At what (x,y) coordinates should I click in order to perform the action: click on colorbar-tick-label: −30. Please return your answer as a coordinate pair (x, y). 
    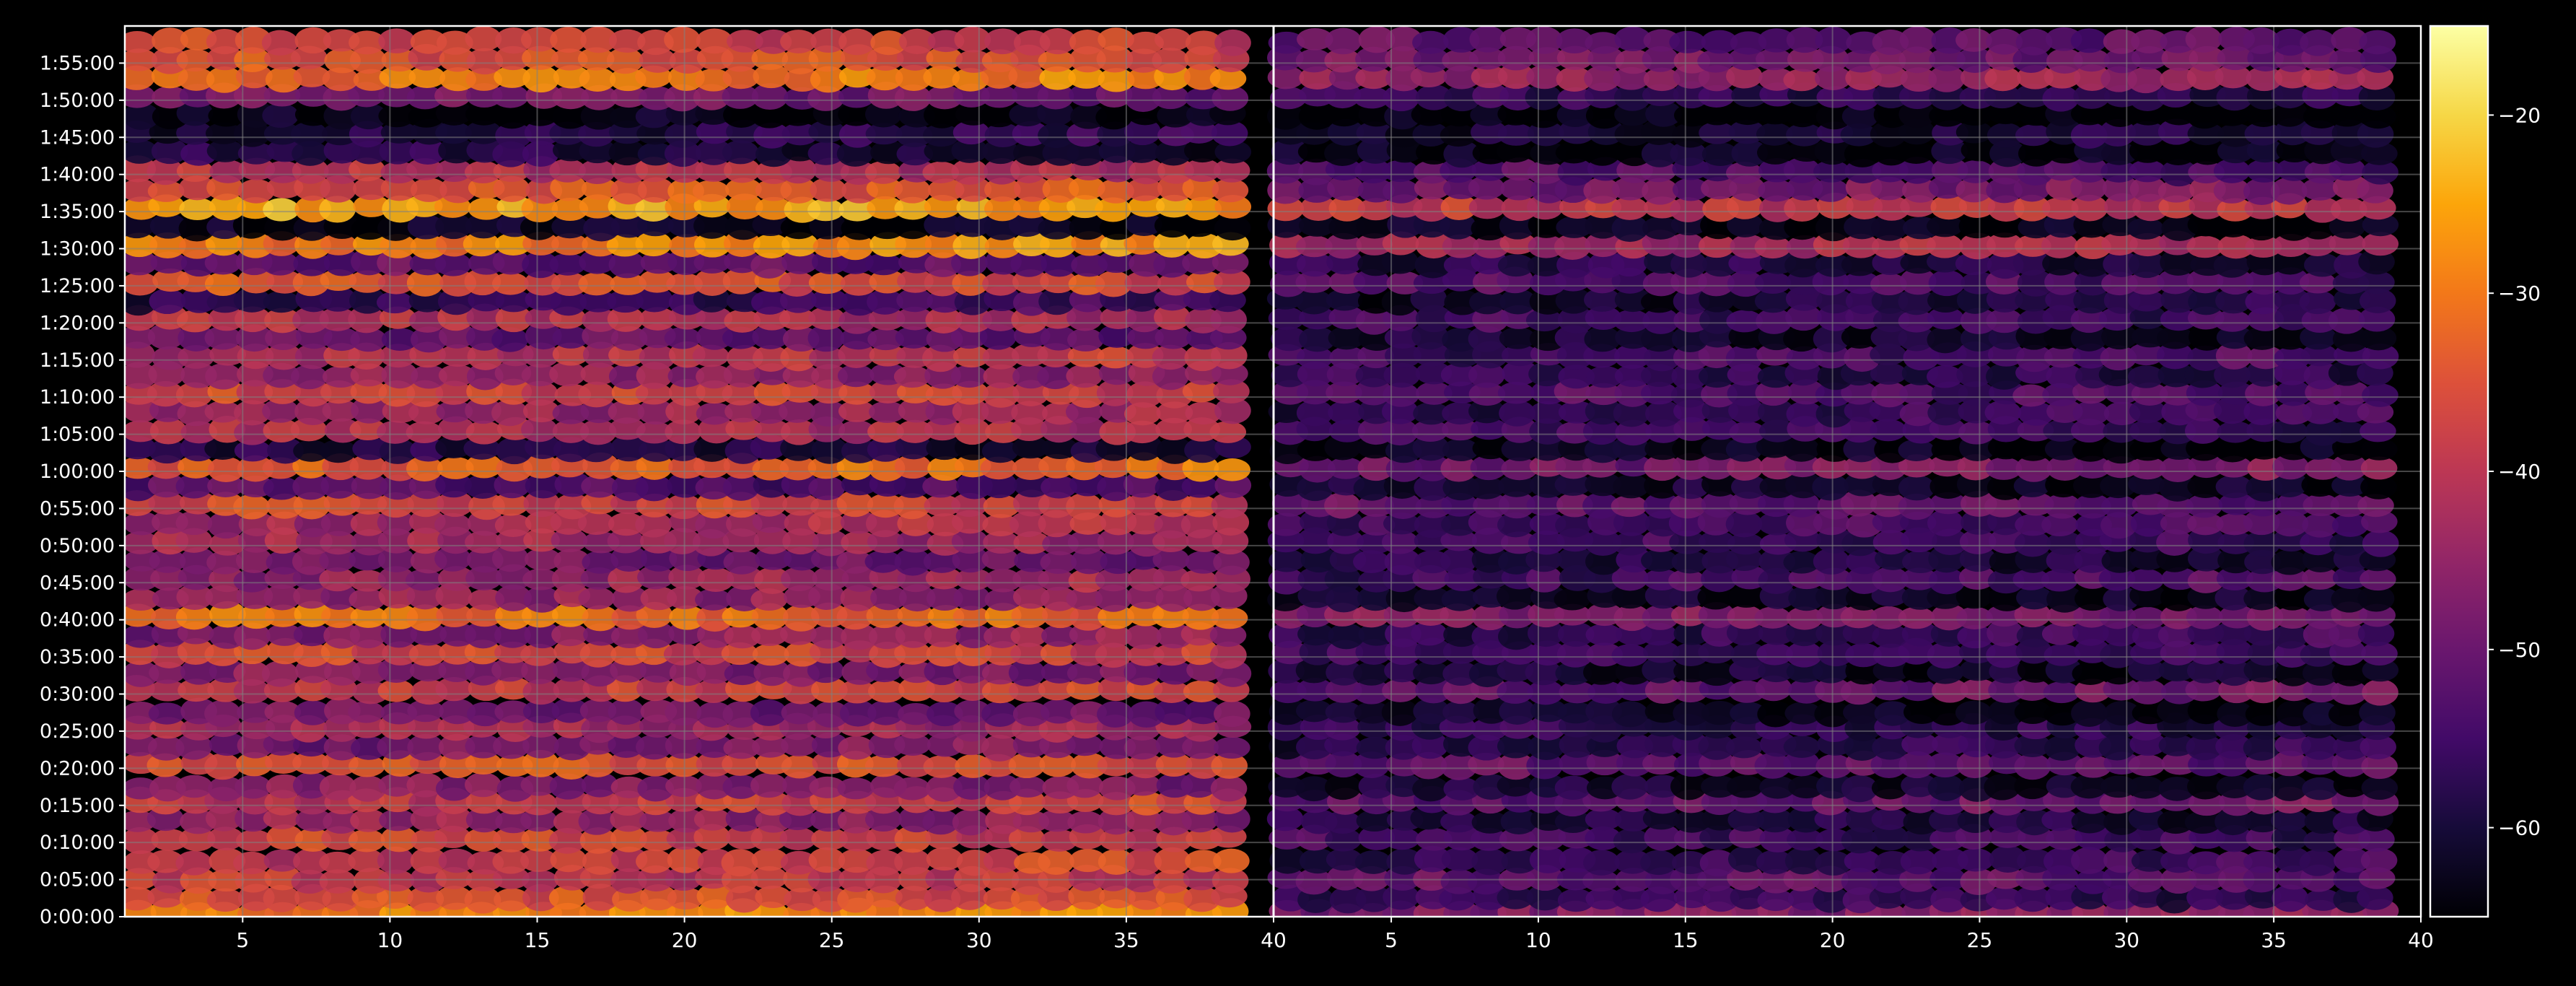
    Looking at the image, I should click on (2519, 294).